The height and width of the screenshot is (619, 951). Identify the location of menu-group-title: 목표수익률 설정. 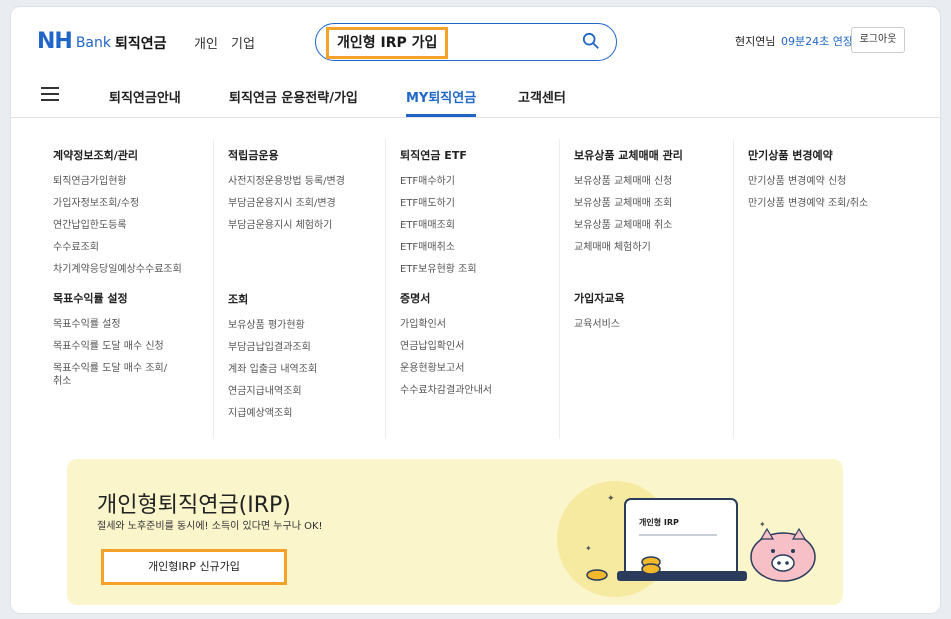
(90, 298).